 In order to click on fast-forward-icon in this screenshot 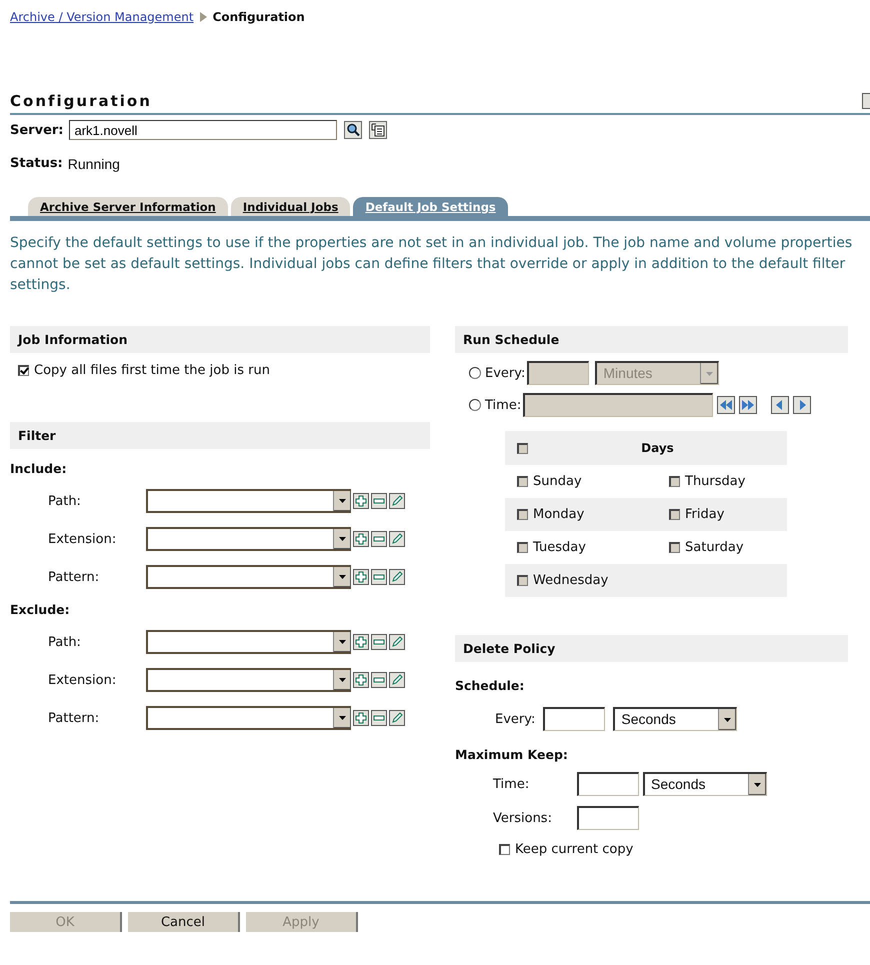, I will do `click(748, 405)`.